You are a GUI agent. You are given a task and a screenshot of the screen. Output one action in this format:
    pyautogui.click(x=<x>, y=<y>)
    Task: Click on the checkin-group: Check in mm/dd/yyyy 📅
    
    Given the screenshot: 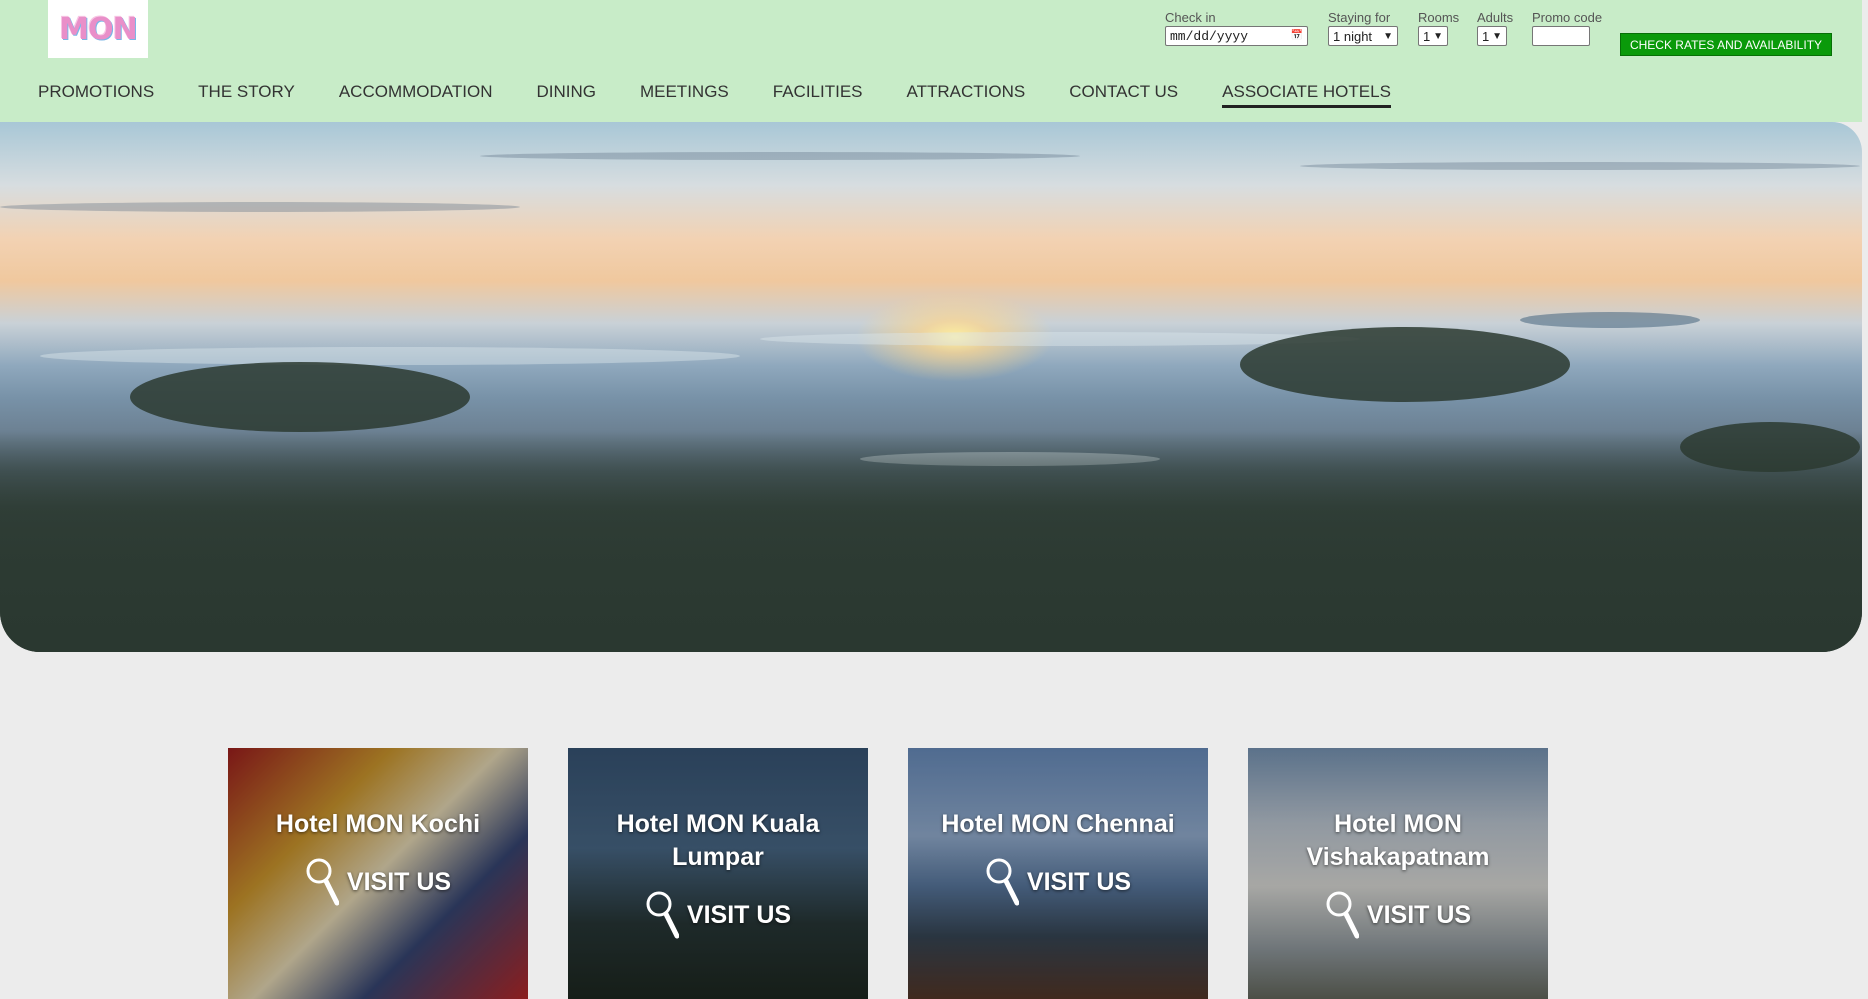 What is the action you would take?
    pyautogui.click(x=1236, y=28)
    